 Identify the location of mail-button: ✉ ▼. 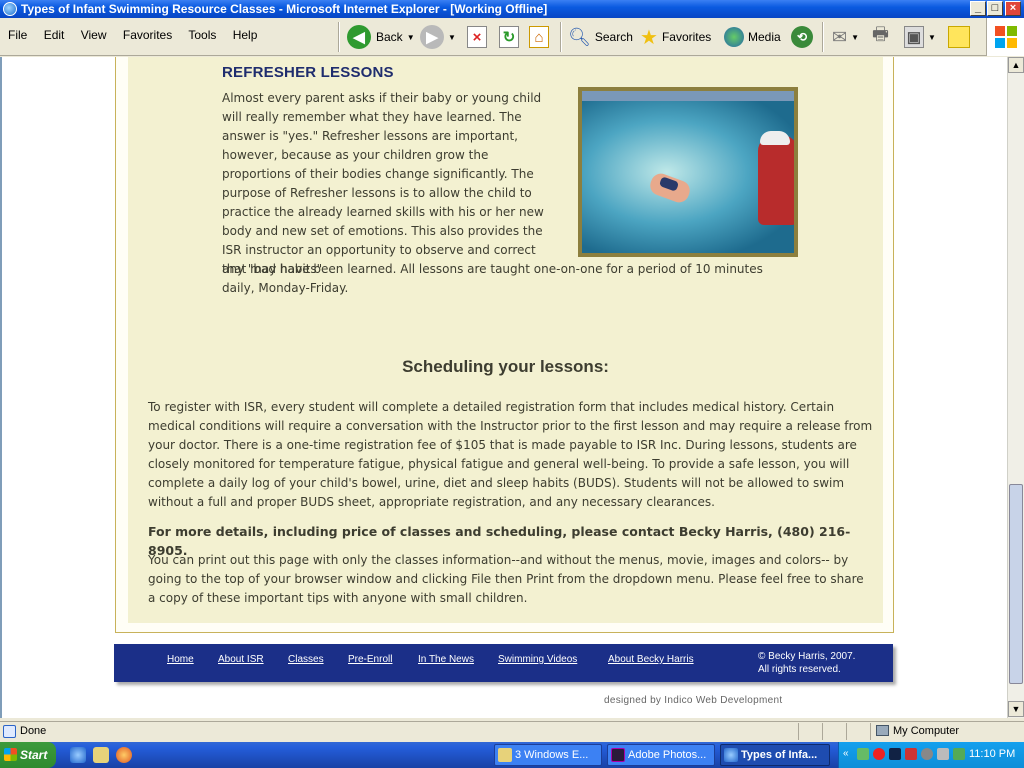
(845, 37).